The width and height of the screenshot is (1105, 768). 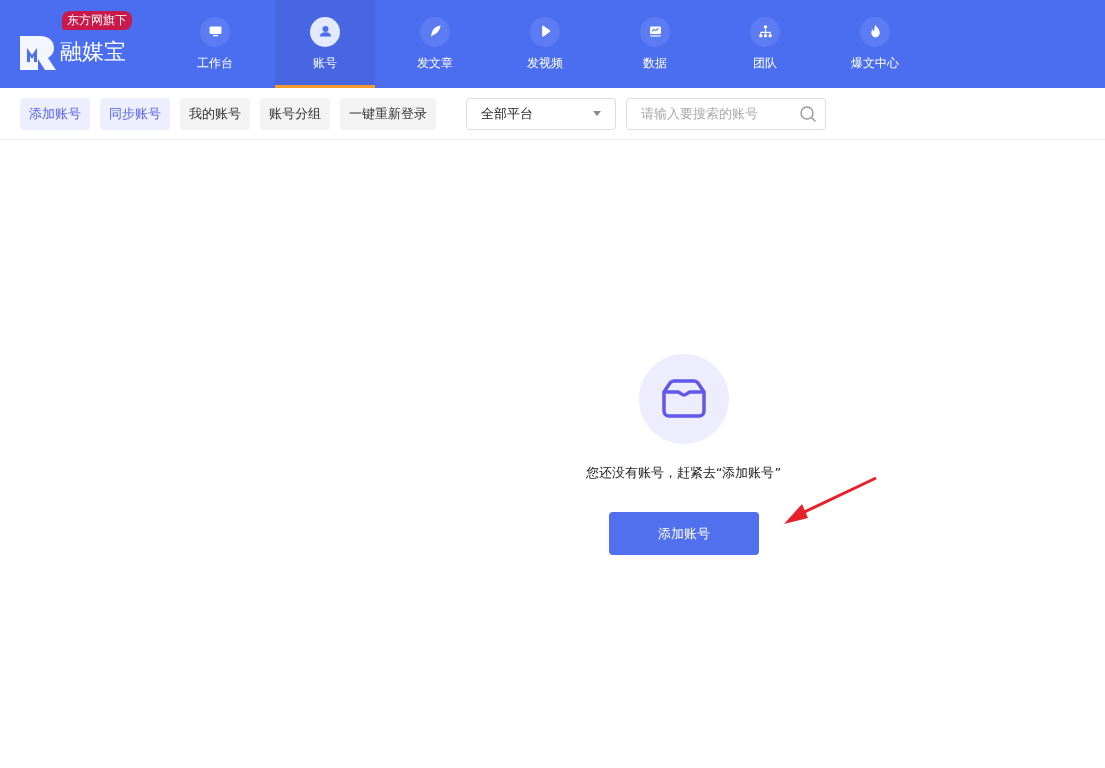 I want to click on brand-name: 融媒宝, so click(x=93, y=52).